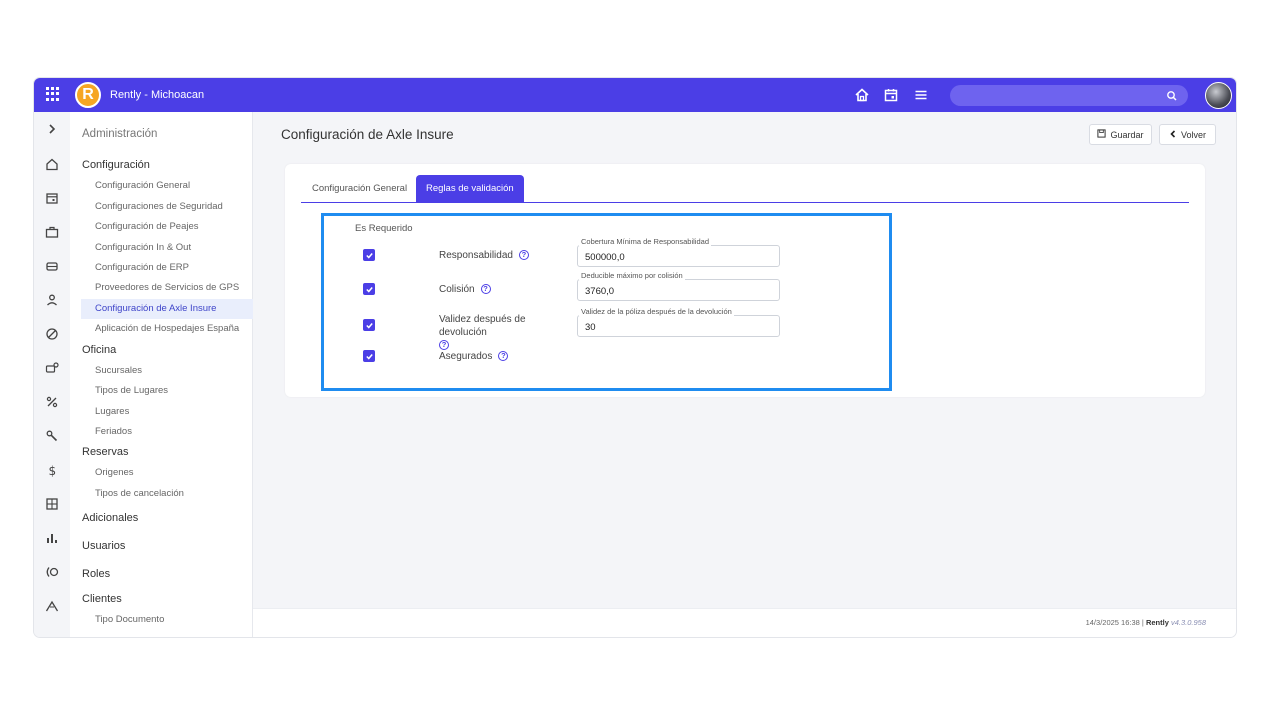  I want to click on sidebar-item-origenes: Origenes, so click(114, 472).